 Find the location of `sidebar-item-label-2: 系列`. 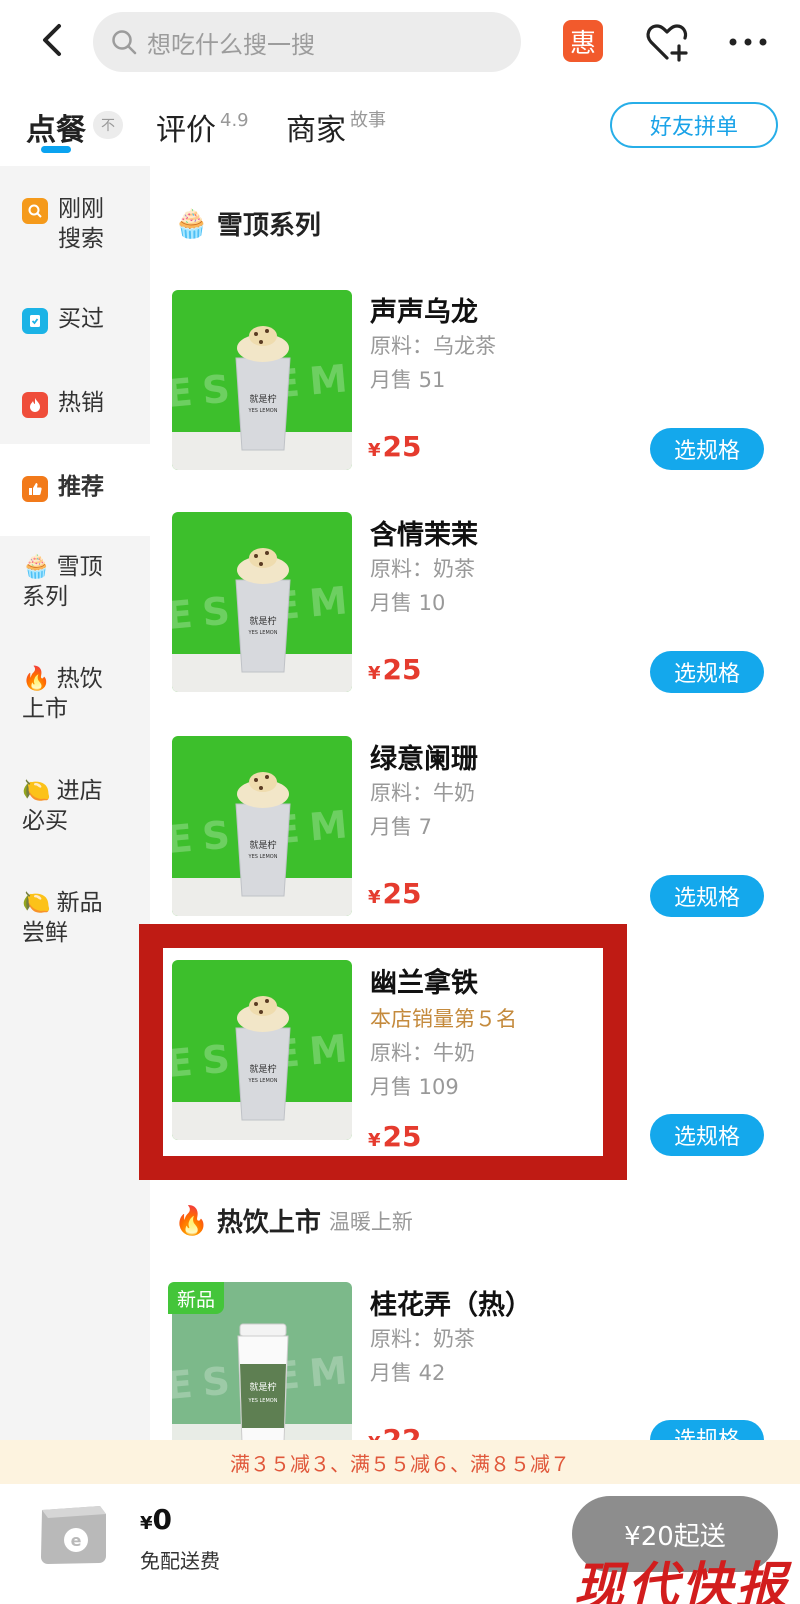

sidebar-item-label-2: 系列 is located at coordinates (45, 597).